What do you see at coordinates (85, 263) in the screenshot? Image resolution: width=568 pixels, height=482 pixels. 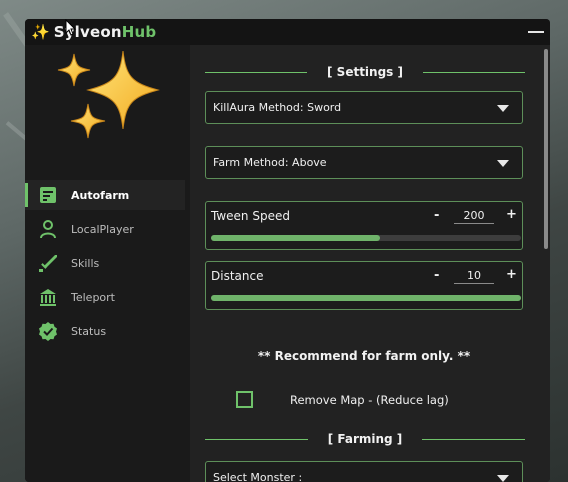 I see `sidebar-item-label: Skills` at bounding box center [85, 263].